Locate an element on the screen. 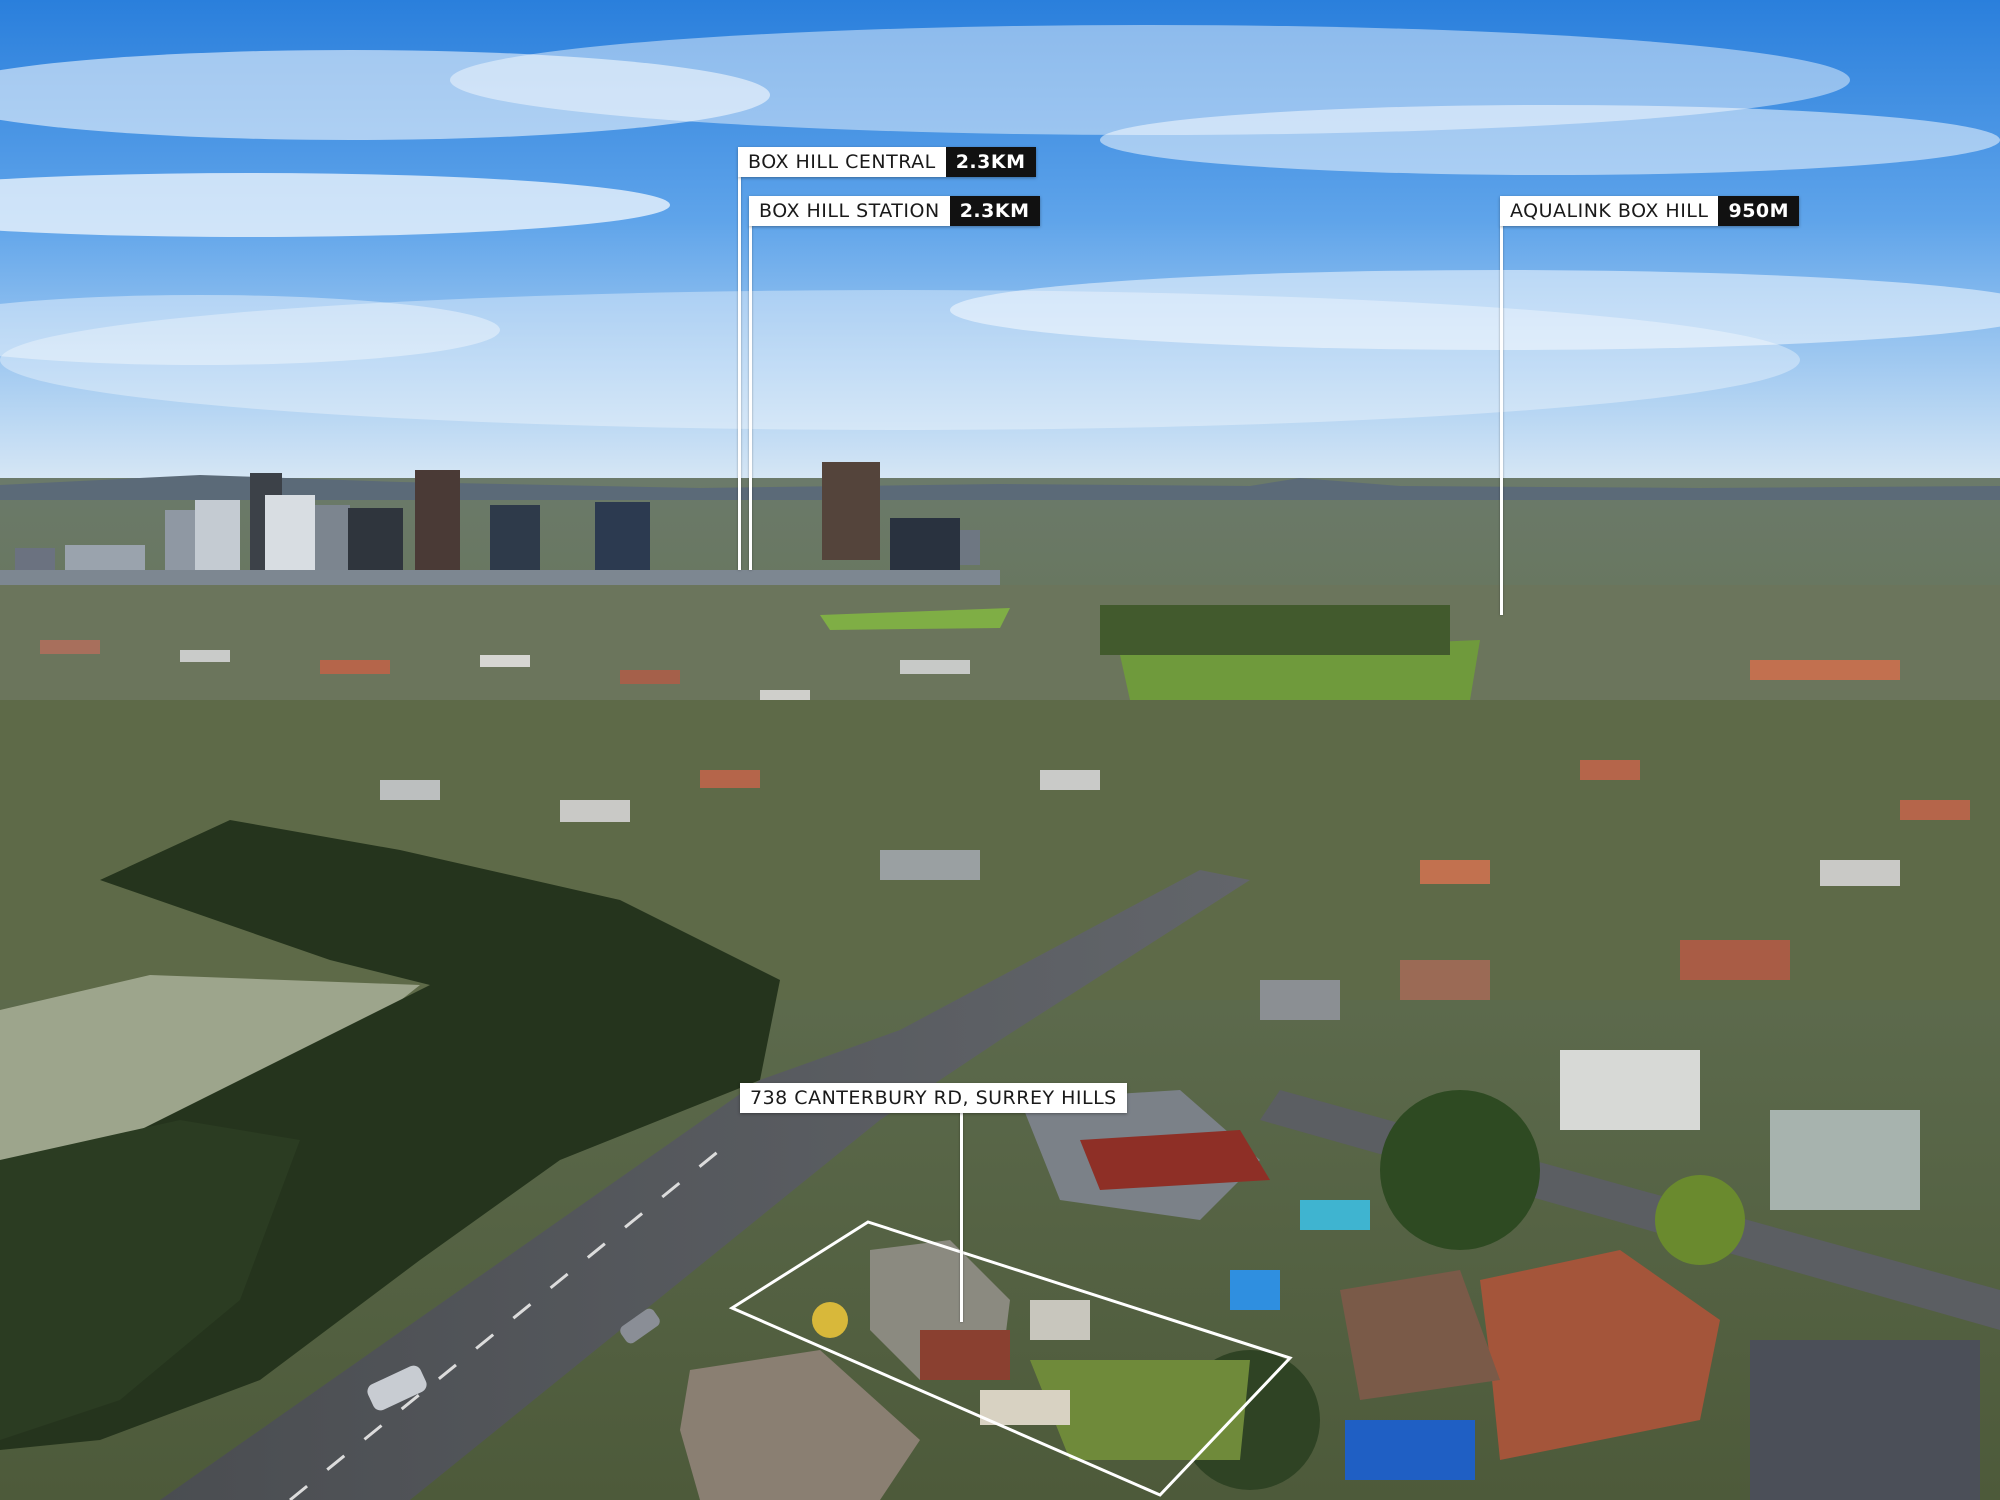  callout-name: BOX HILL STATION is located at coordinates (849, 211).